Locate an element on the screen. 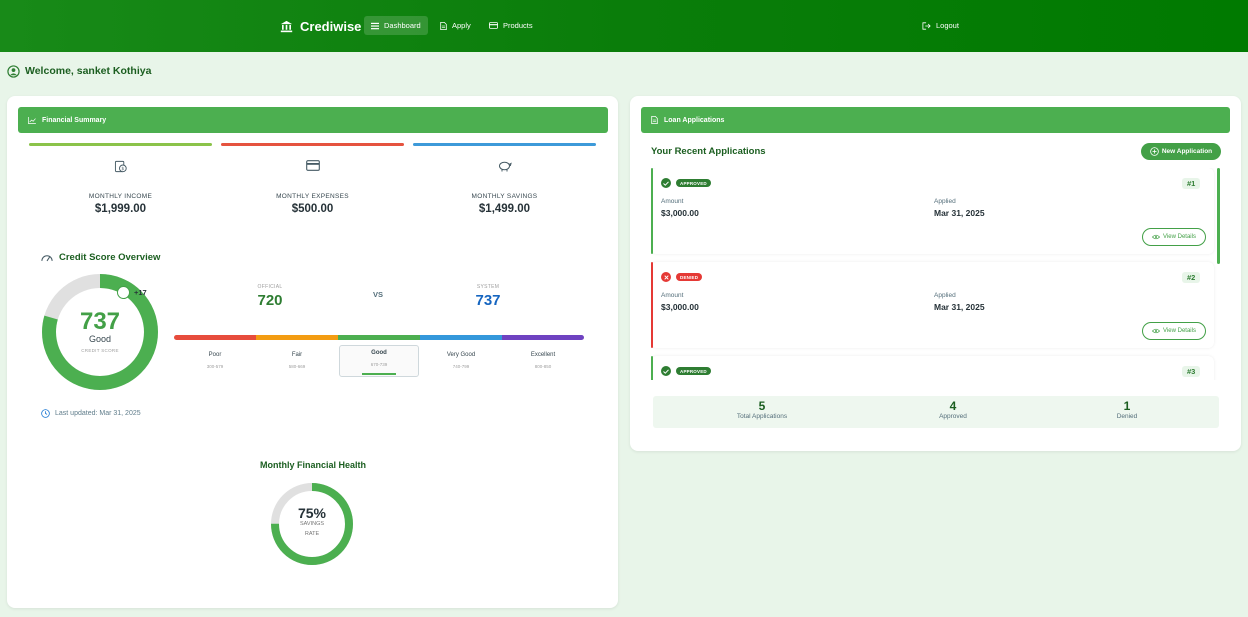 The width and height of the screenshot is (1248, 617). range-bar-excellent is located at coordinates (543, 337).